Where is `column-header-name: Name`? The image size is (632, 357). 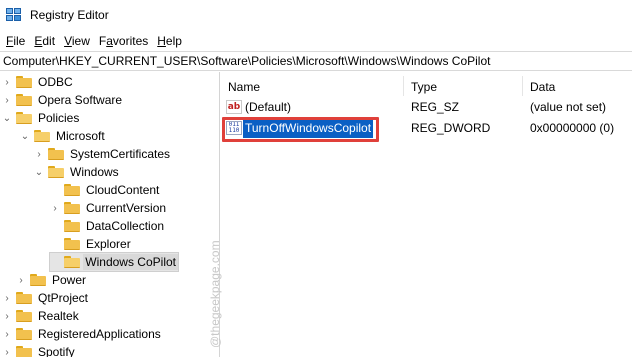
column-header-name: Name is located at coordinates (244, 87).